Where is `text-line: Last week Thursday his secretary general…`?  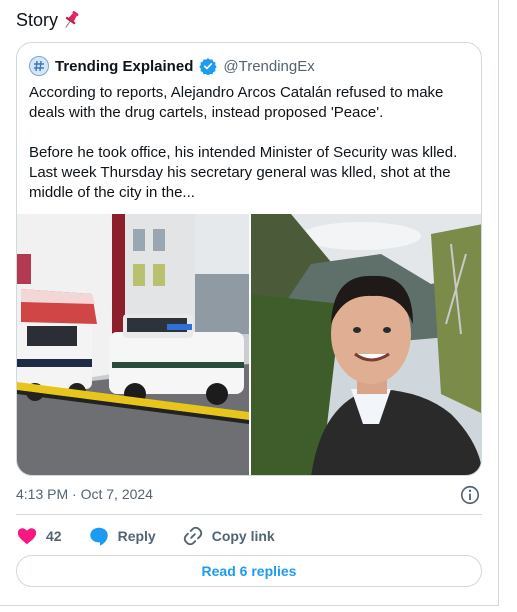 text-line: Last week Thursday his secretary general… is located at coordinates (240, 172).